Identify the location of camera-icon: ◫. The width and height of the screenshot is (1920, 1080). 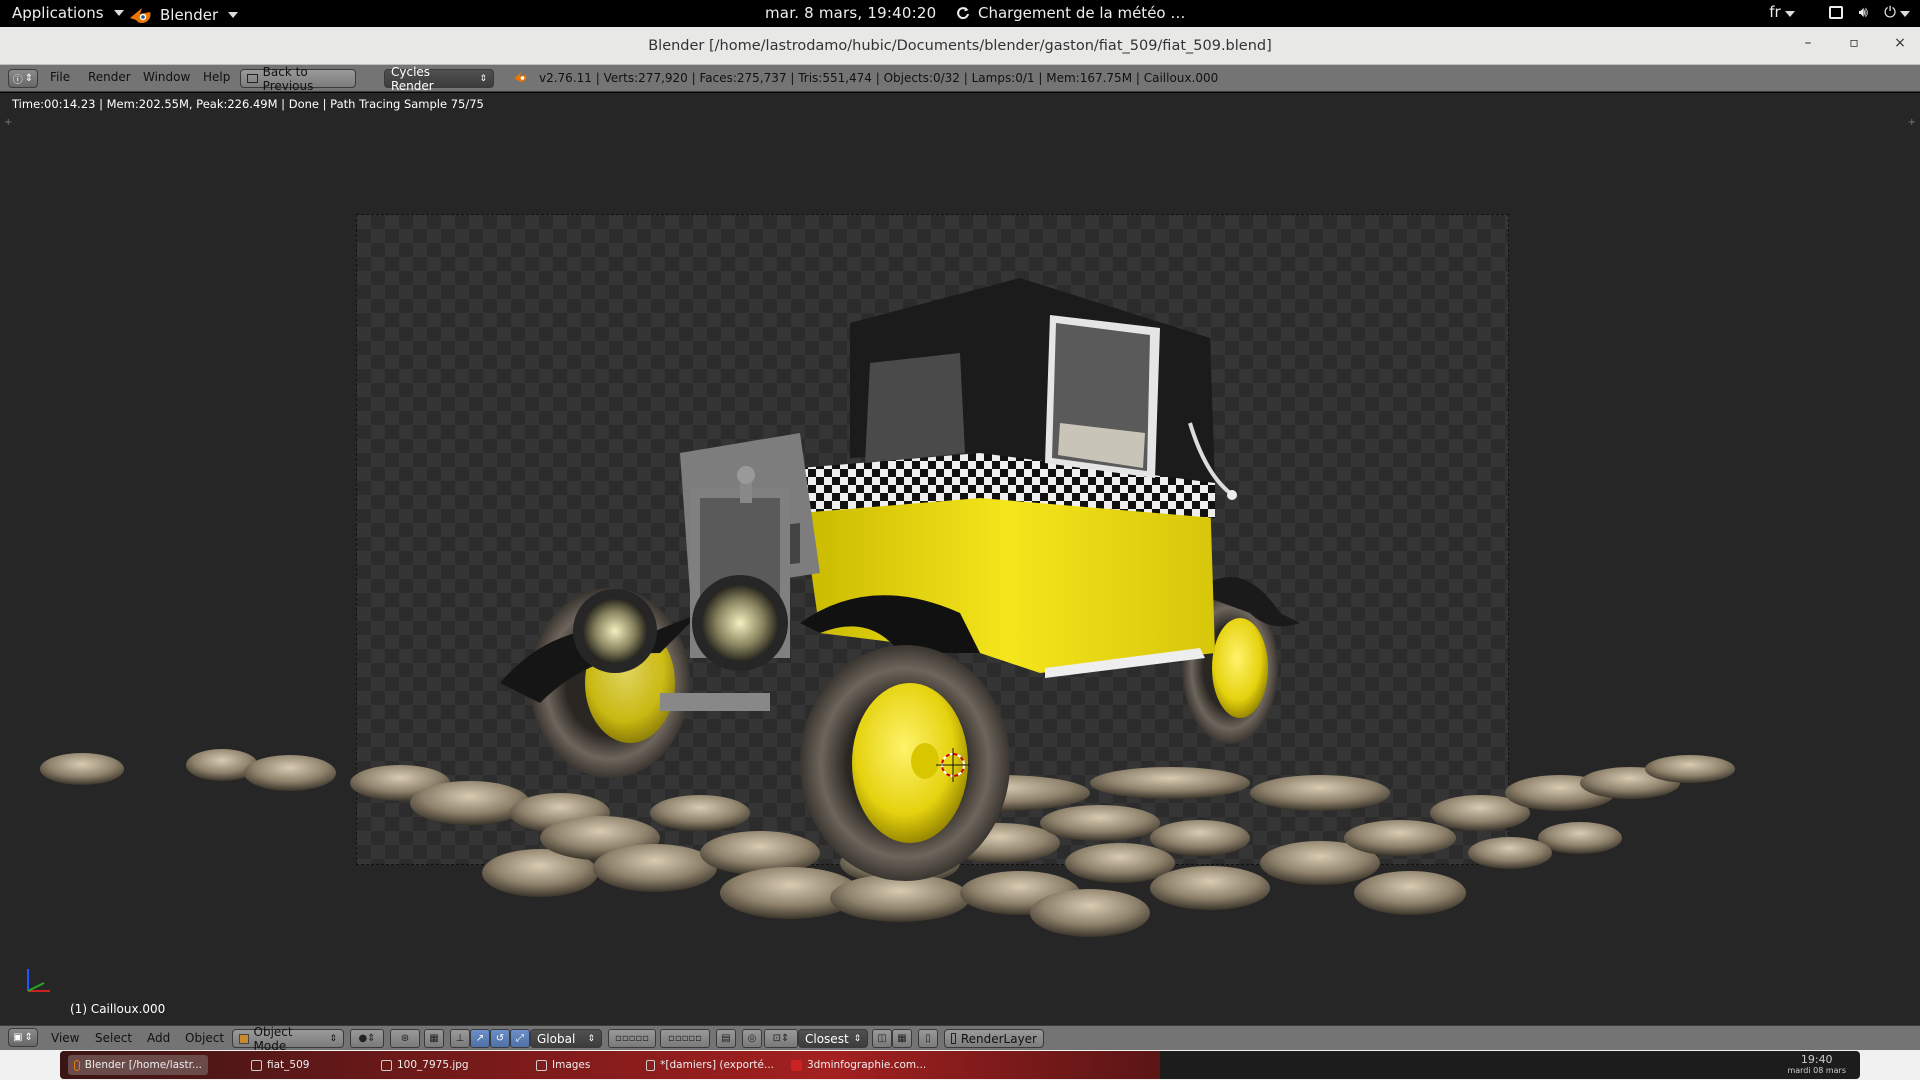
(882, 1038).